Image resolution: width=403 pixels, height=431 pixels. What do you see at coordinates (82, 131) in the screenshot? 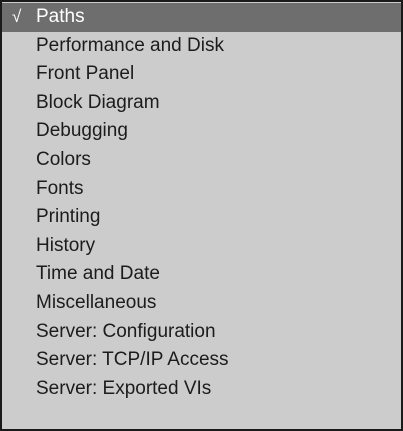
I see `menu-item-label: Debugging` at bounding box center [82, 131].